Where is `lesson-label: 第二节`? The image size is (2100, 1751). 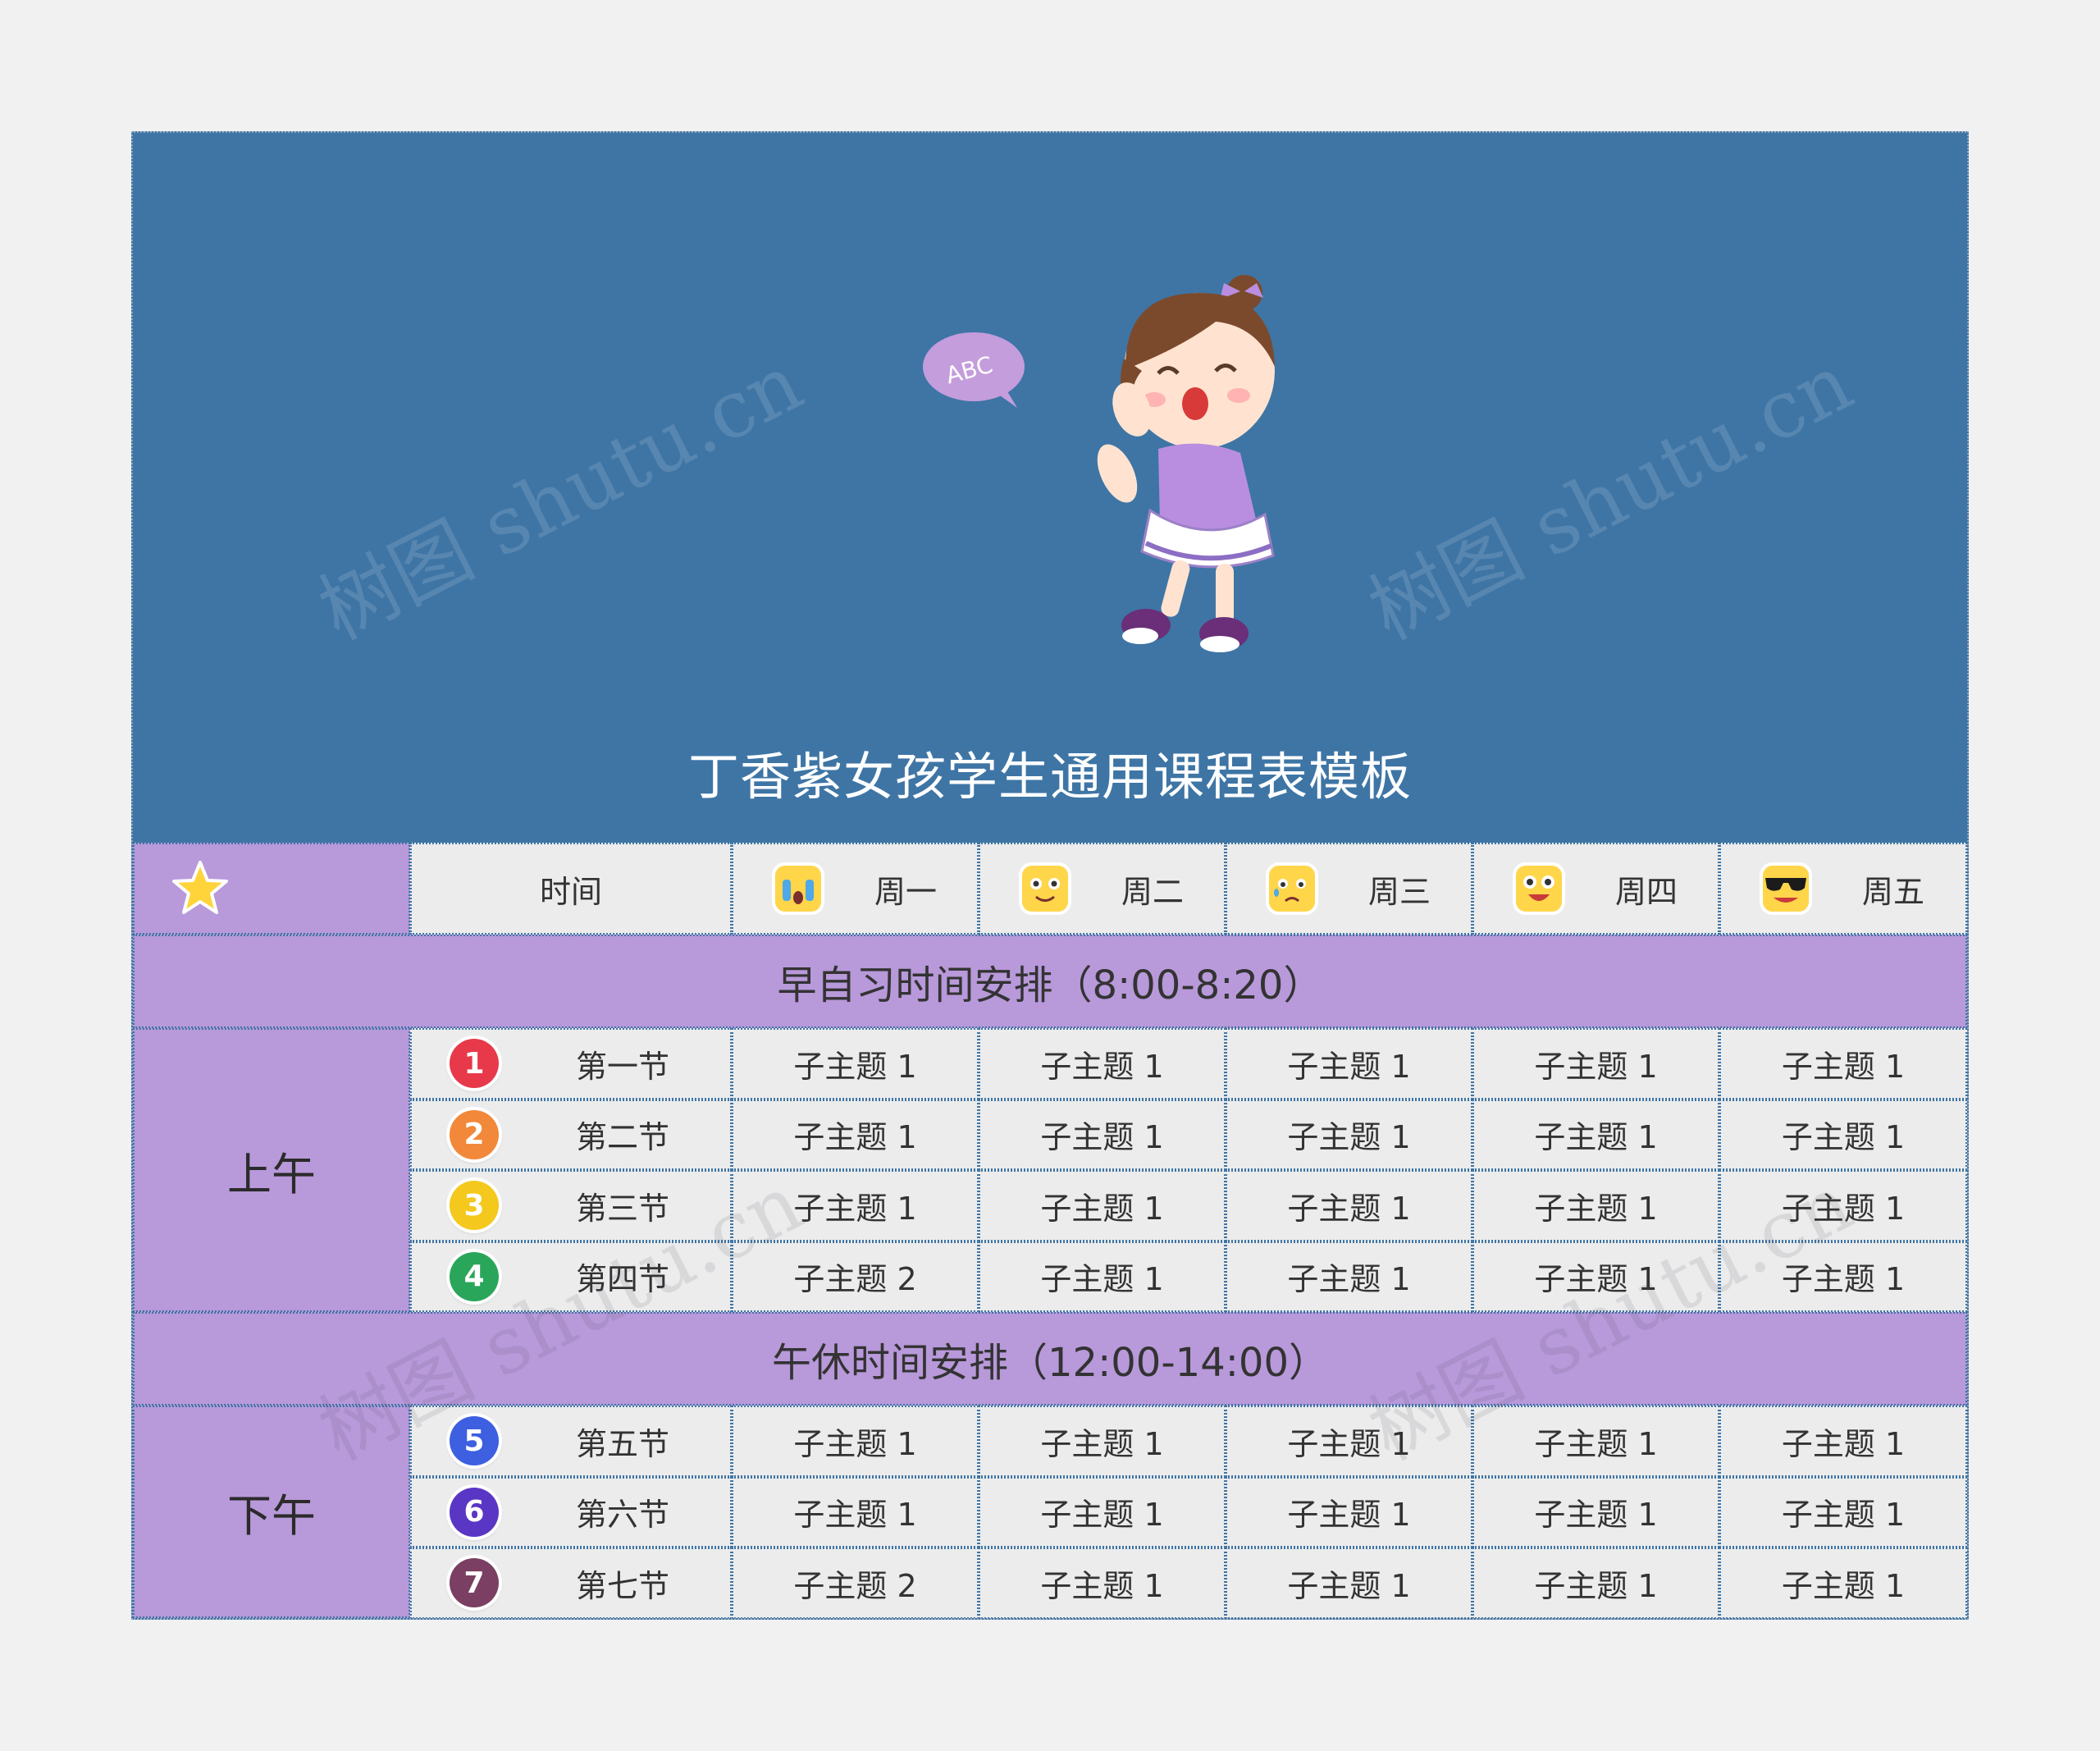 lesson-label: 第二节 is located at coordinates (623, 1137).